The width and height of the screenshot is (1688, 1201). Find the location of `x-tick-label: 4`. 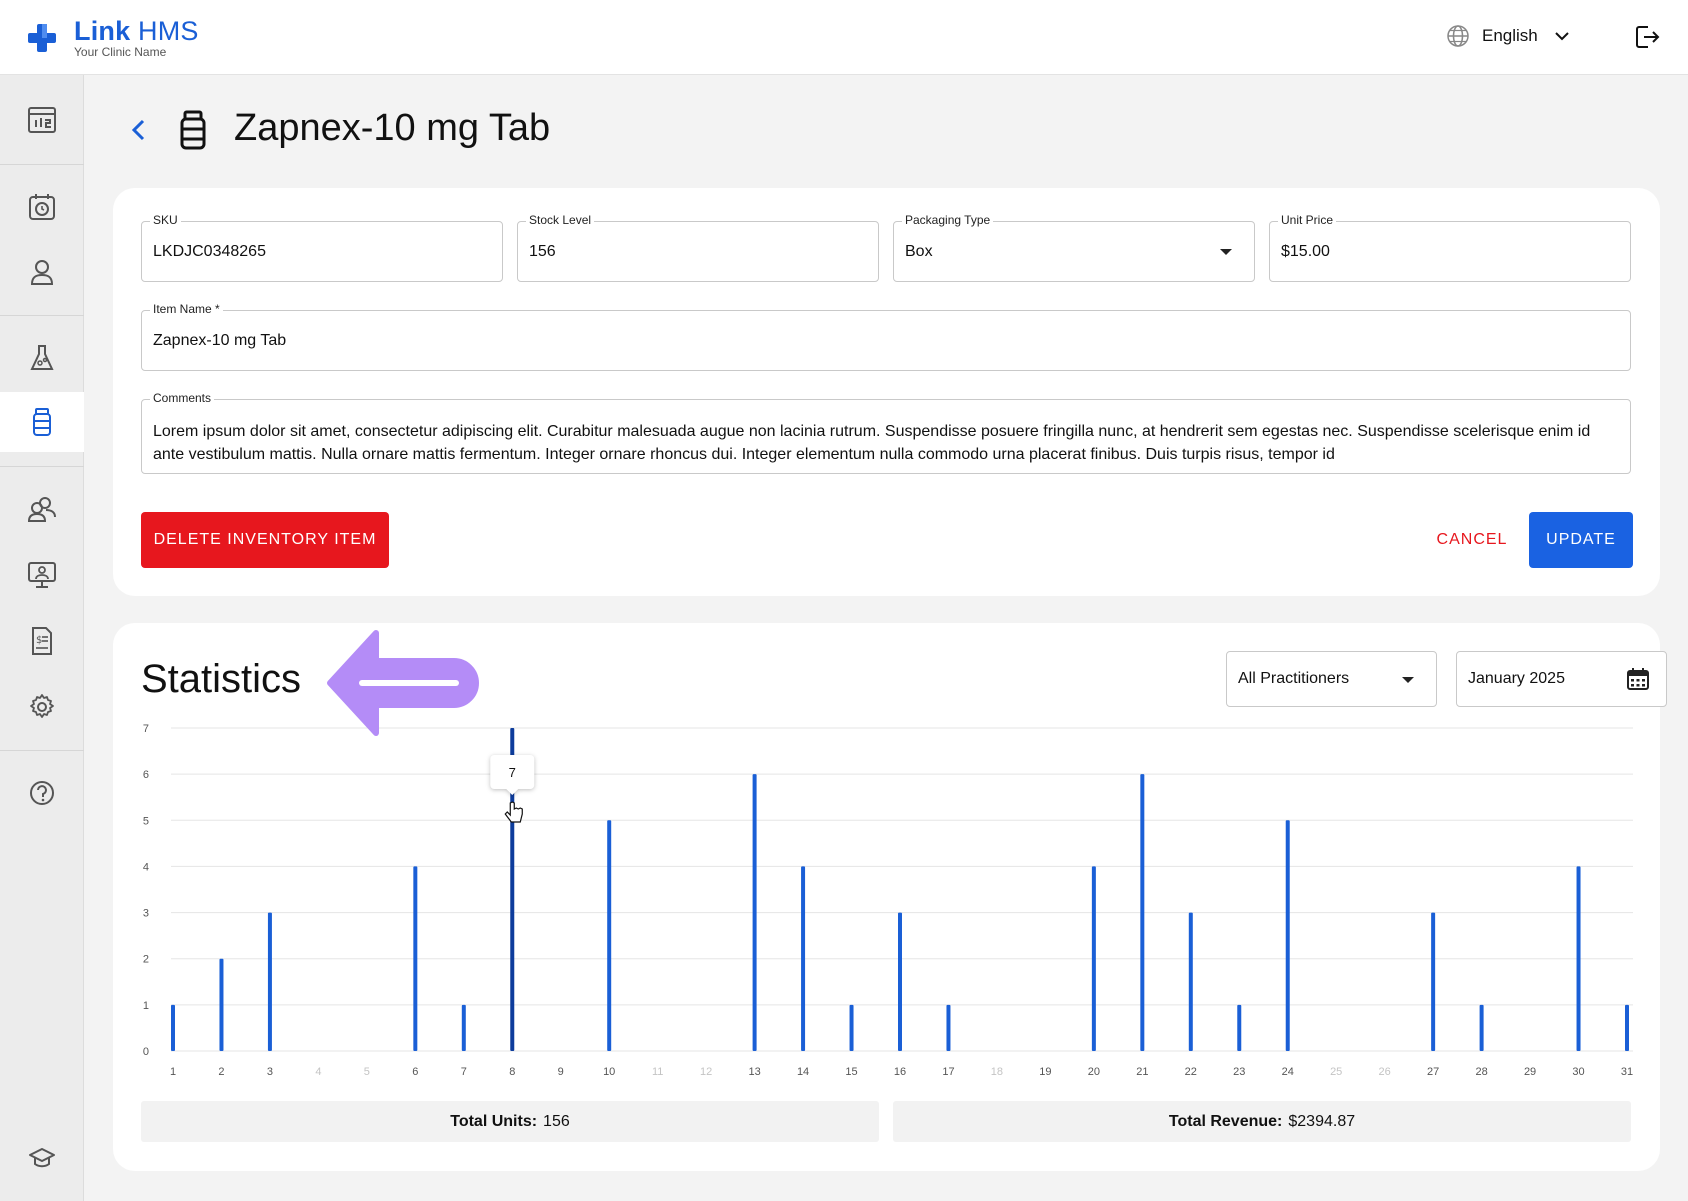

x-tick-label: 4 is located at coordinates (318, 1072).